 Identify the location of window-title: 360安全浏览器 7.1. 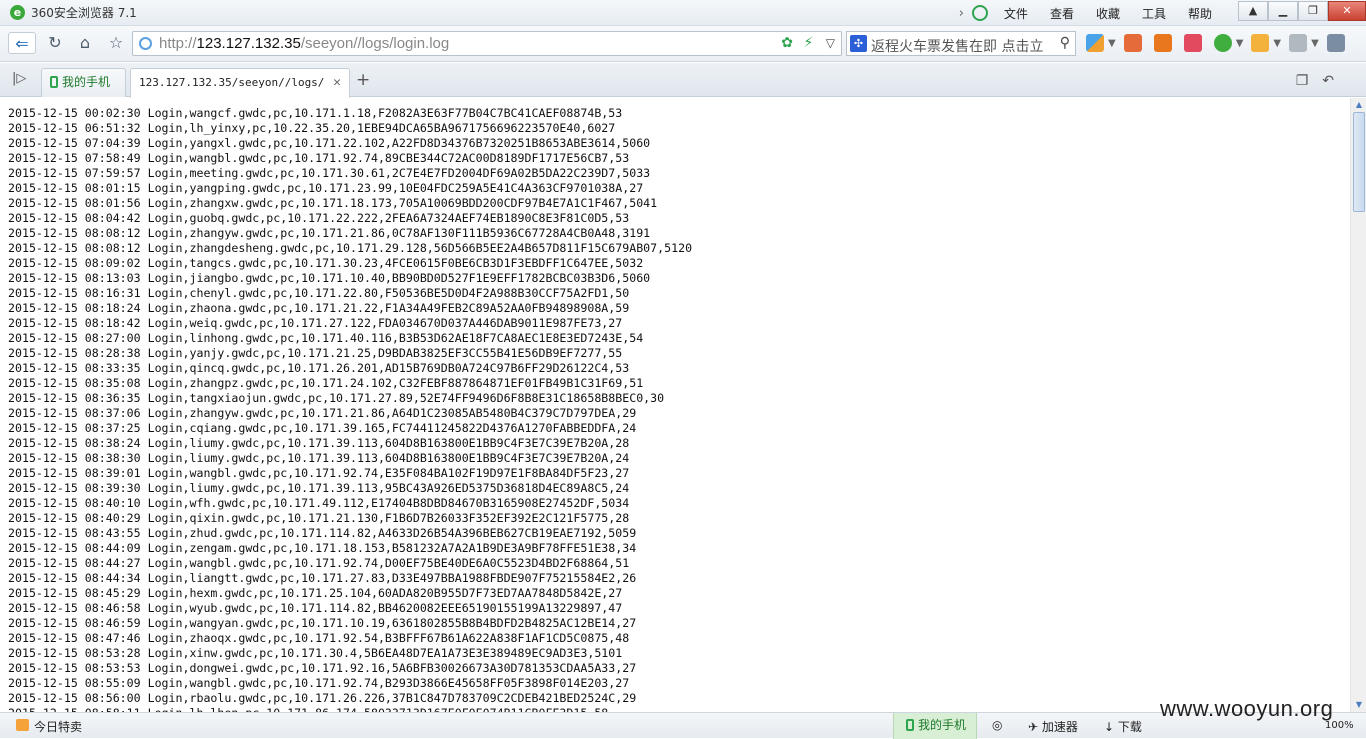
(84, 13).